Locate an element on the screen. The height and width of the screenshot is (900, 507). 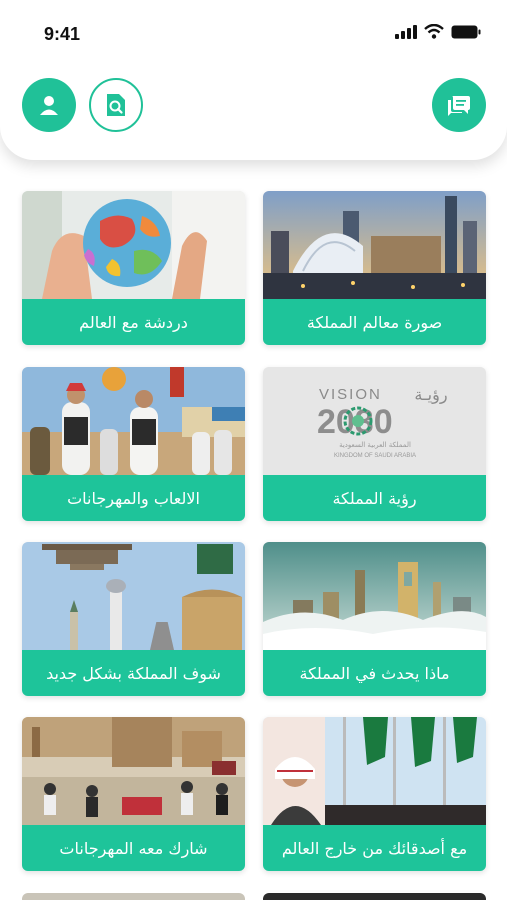
chat-button is located at coordinates (459, 105).